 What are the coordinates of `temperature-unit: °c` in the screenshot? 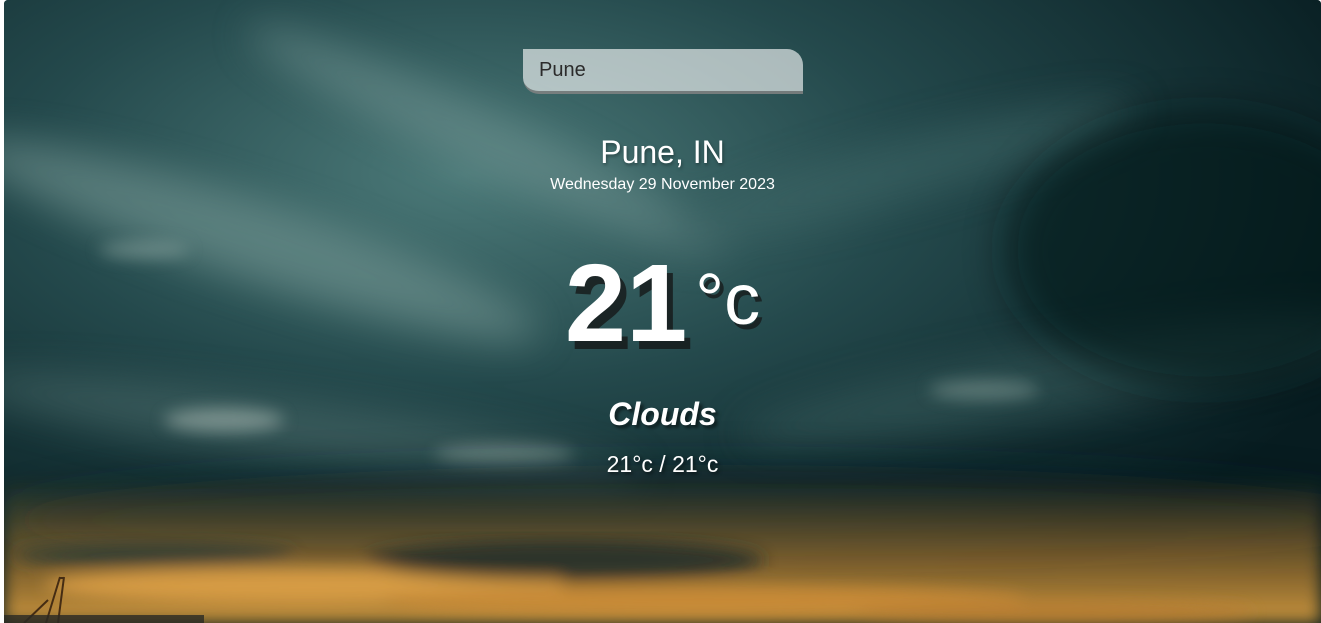 It's located at (728, 299).